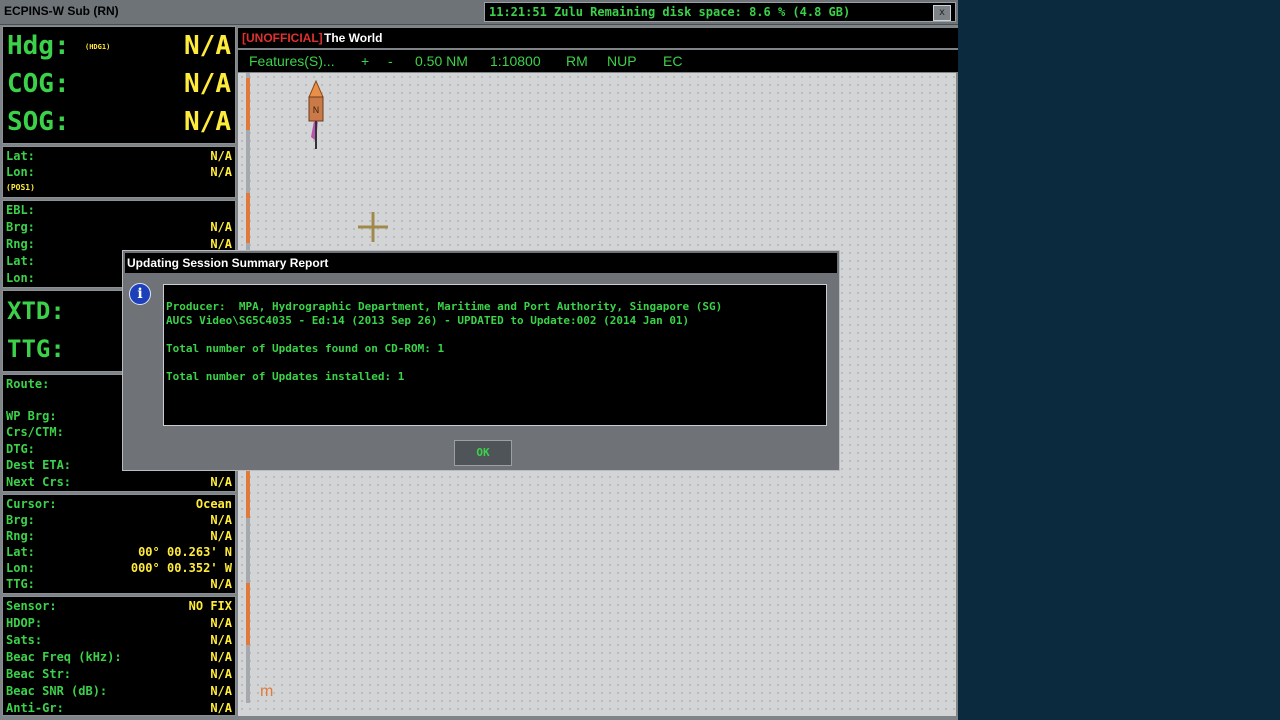  What do you see at coordinates (35, 432) in the screenshot?
I see `crs-ctm-label: Crs/CTM:` at bounding box center [35, 432].